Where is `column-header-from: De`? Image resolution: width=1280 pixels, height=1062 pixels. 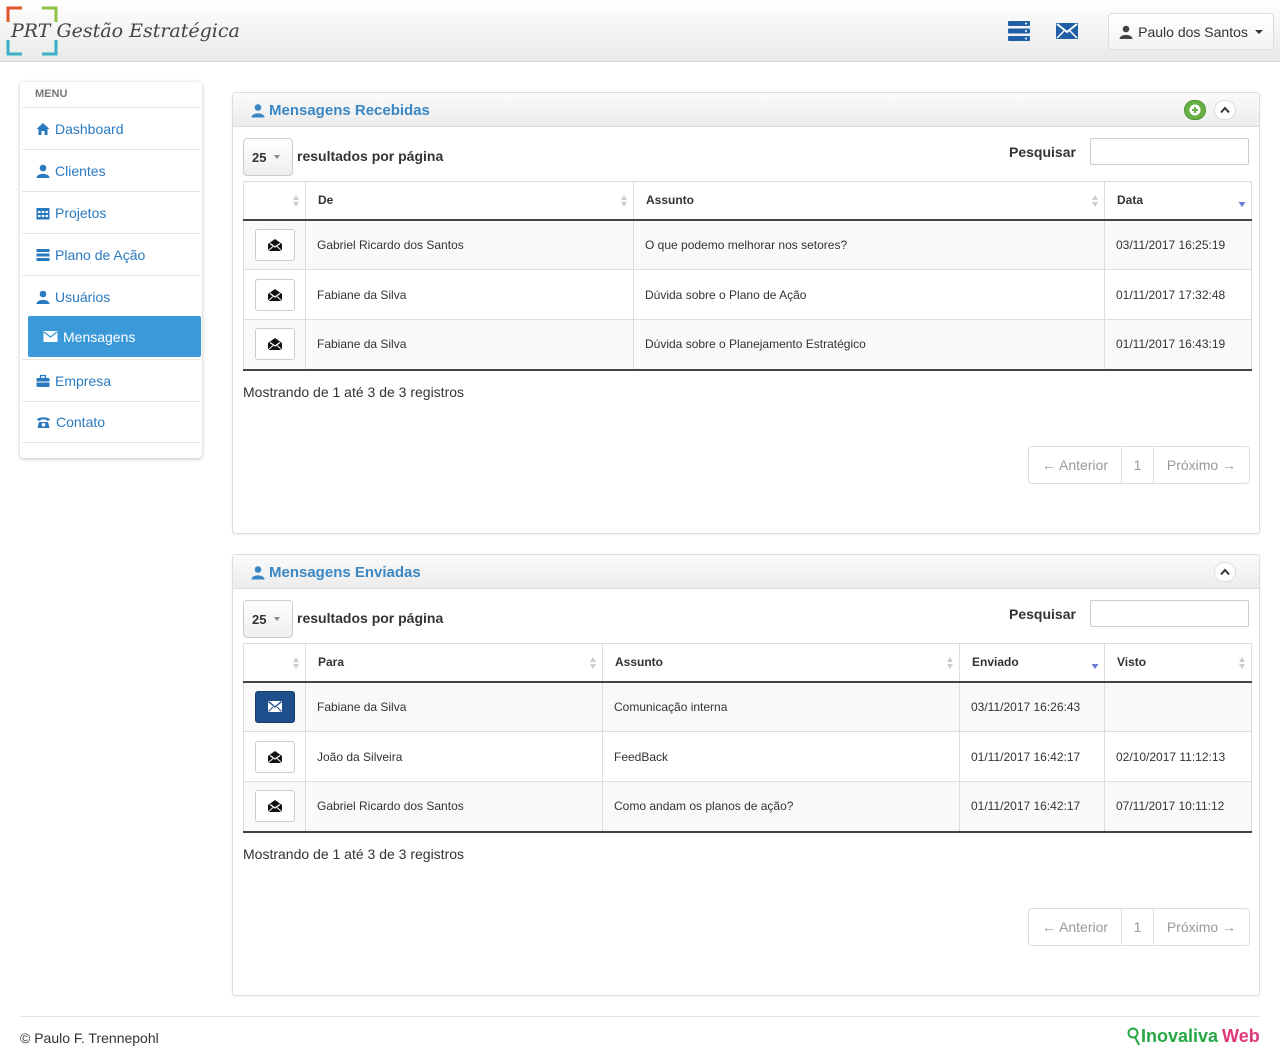
column-header-from: De is located at coordinates (469, 201).